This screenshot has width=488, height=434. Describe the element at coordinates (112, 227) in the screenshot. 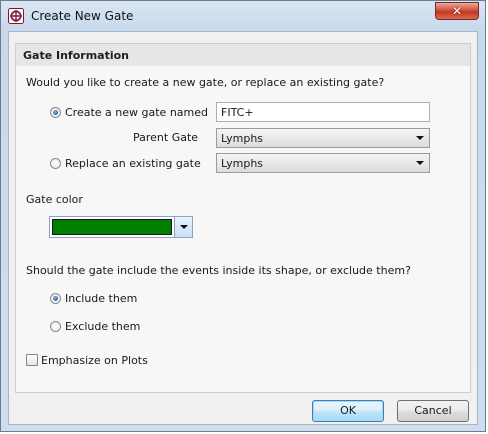

I see `gate-color-swatch` at that location.